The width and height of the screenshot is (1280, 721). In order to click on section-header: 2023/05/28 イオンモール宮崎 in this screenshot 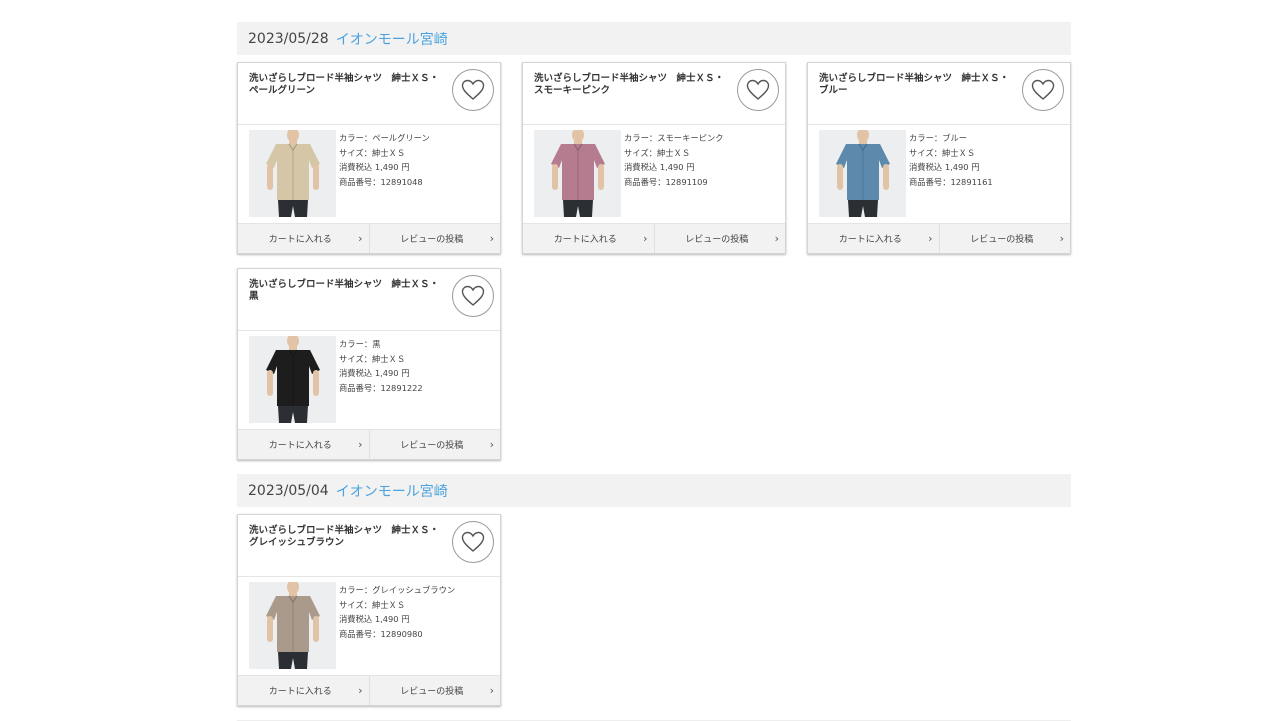, I will do `click(654, 38)`.